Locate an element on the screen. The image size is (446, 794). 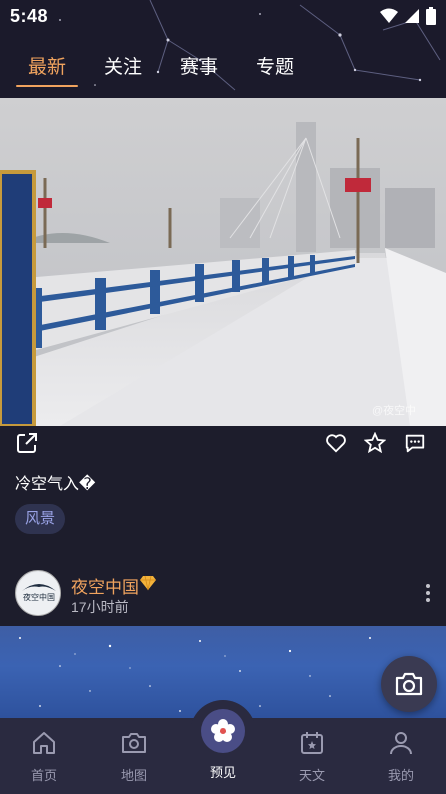
post-actions is located at coordinates (223, 447).